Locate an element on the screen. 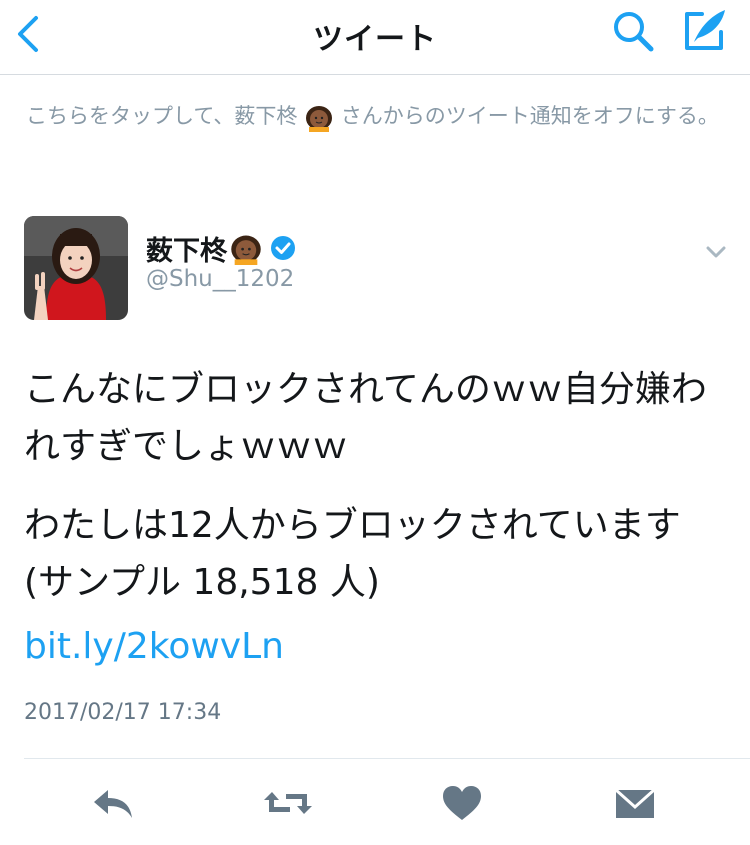 The height and width of the screenshot is (845, 750). compose-quill-icon is located at coordinates (705, 30).